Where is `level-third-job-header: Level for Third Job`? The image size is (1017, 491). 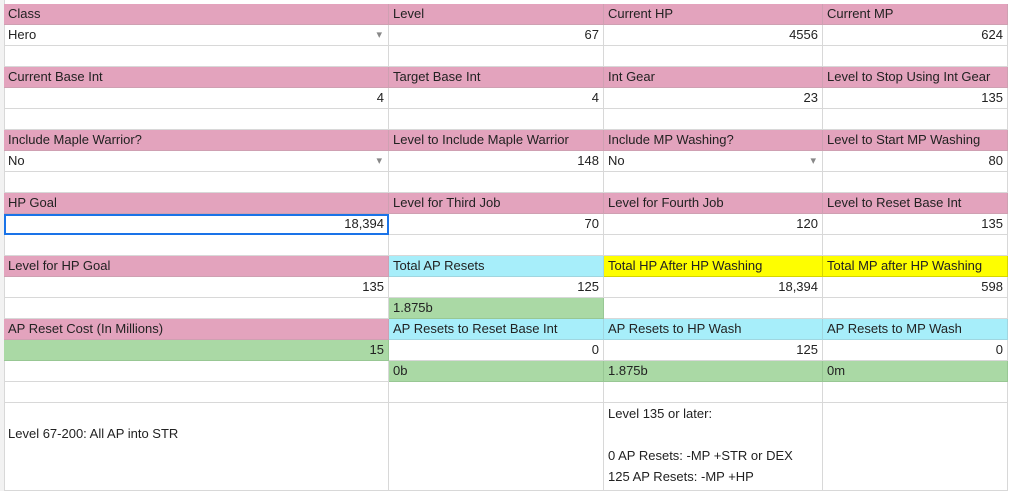
level-third-job-header: Level for Third Job is located at coordinates (496, 203).